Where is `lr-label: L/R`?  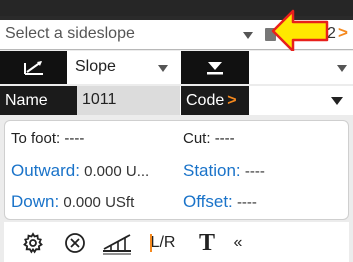 lr-label: L/R is located at coordinates (163, 242).